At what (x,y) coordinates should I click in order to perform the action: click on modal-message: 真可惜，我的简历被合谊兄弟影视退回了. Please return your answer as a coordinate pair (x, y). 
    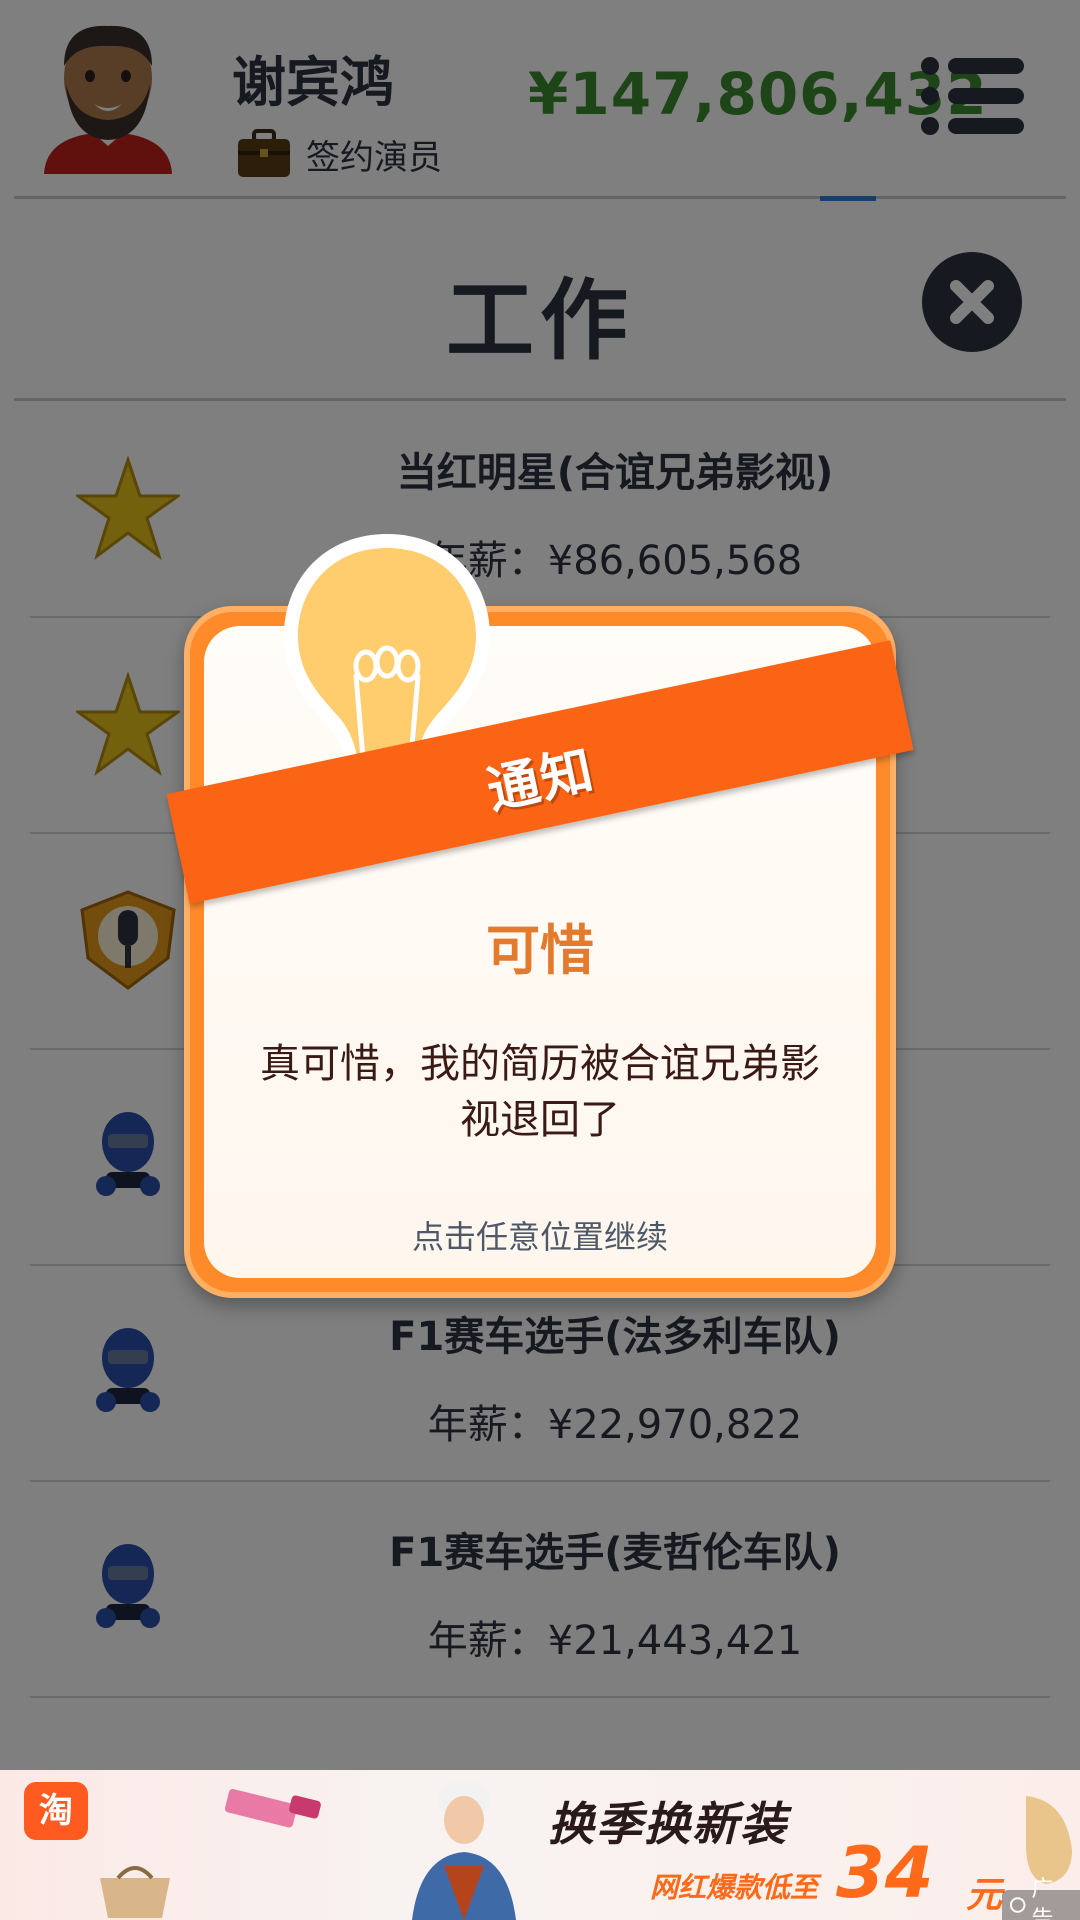
    Looking at the image, I should click on (540, 1092).